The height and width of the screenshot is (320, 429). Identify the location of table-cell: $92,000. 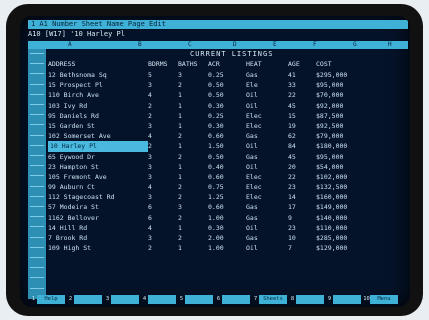
(329, 106).